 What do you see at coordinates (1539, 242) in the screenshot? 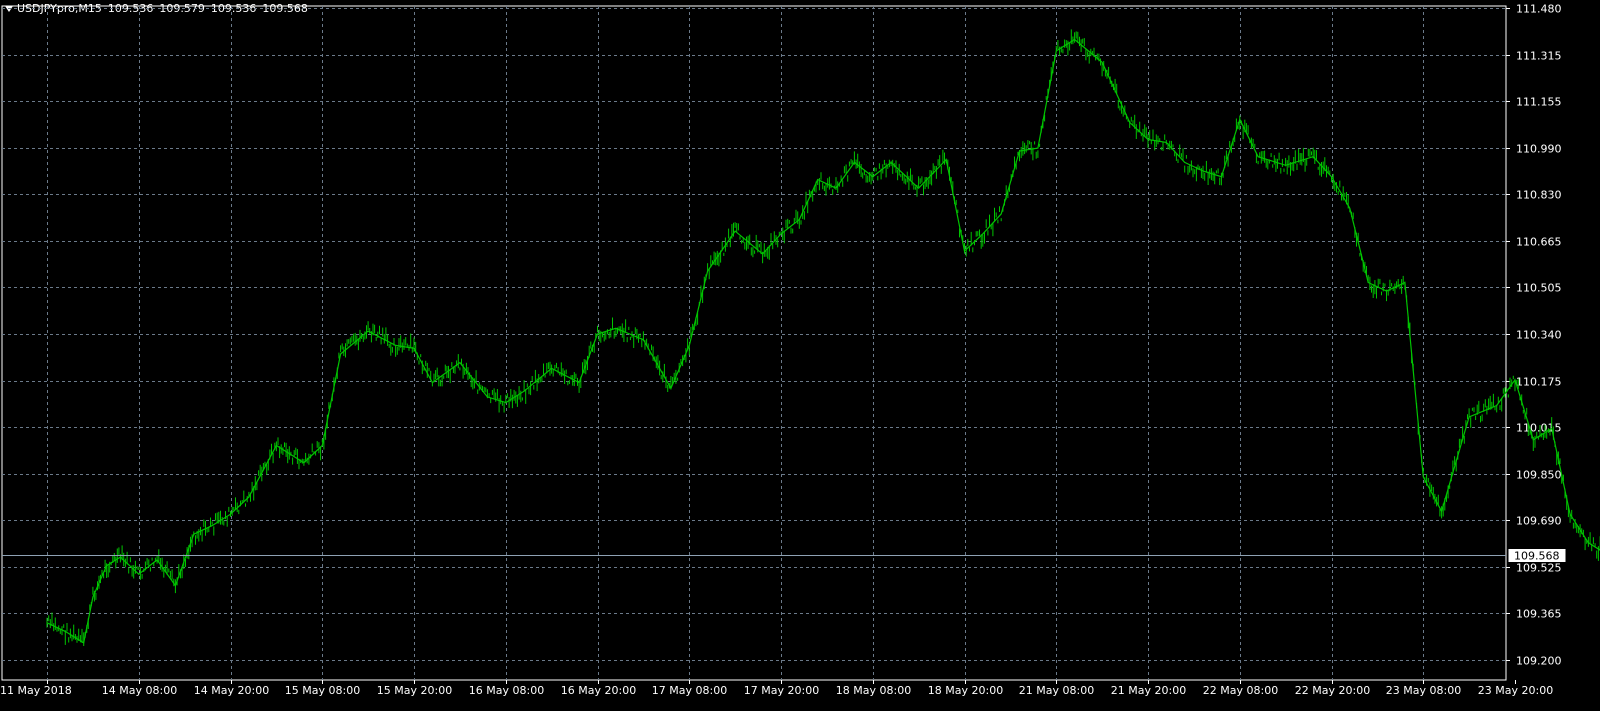
I see `y-tick-label: 110.665` at bounding box center [1539, 242].